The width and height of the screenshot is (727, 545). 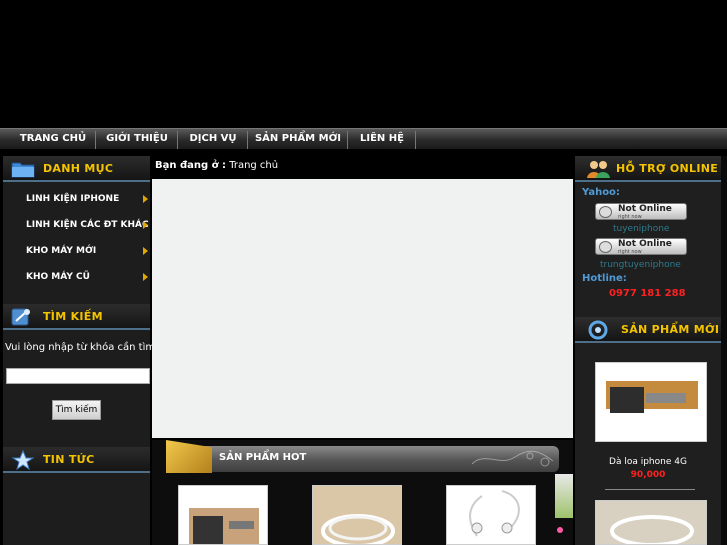 I want to click on search-label: Vui lòng nhập từ khóa cần tìm:, so click(x=82, y=347).